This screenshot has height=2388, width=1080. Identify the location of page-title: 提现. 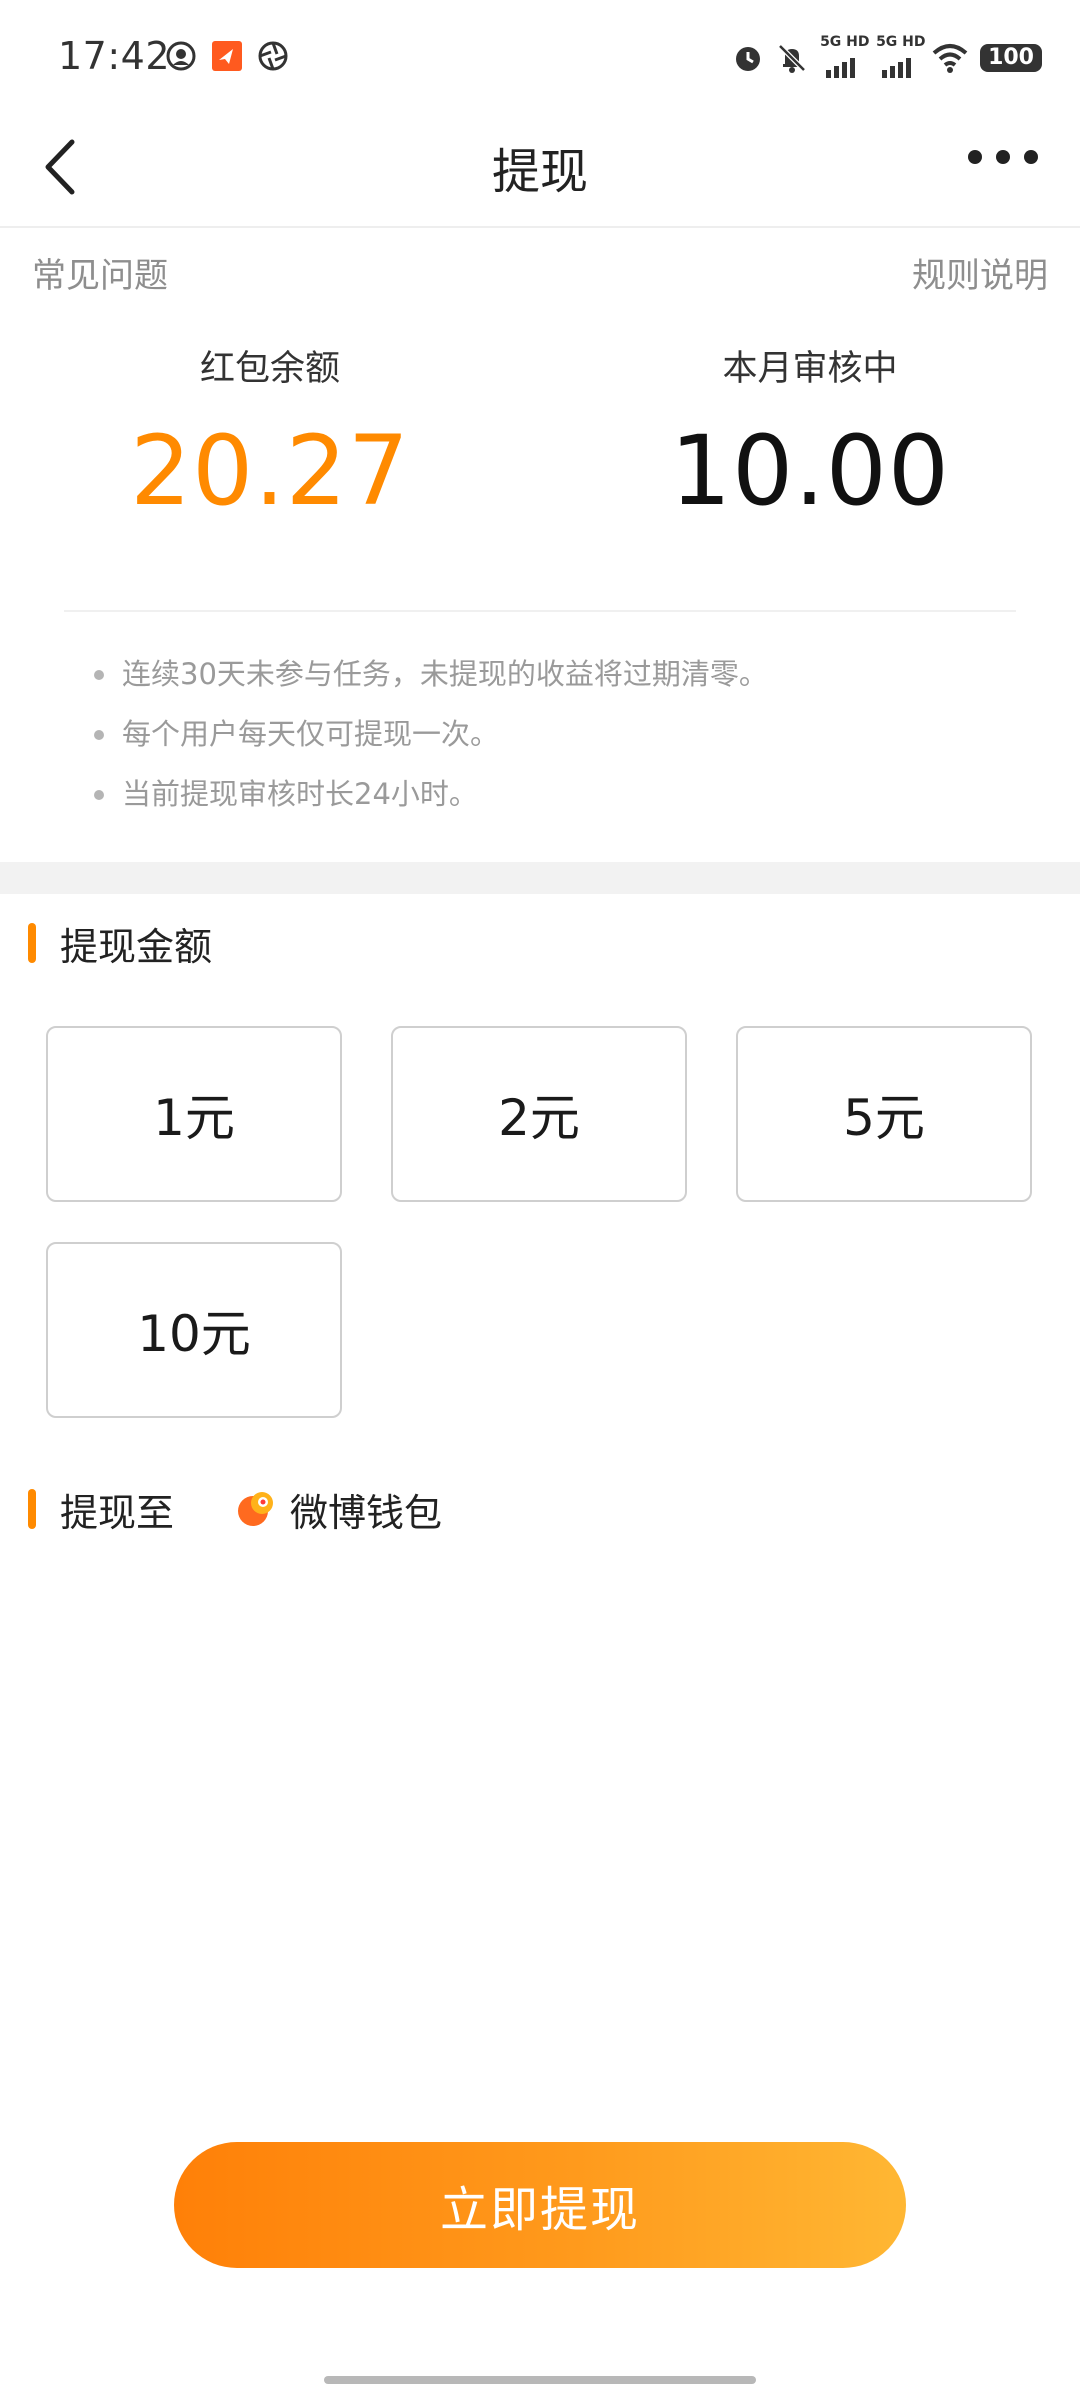
(539, 172).